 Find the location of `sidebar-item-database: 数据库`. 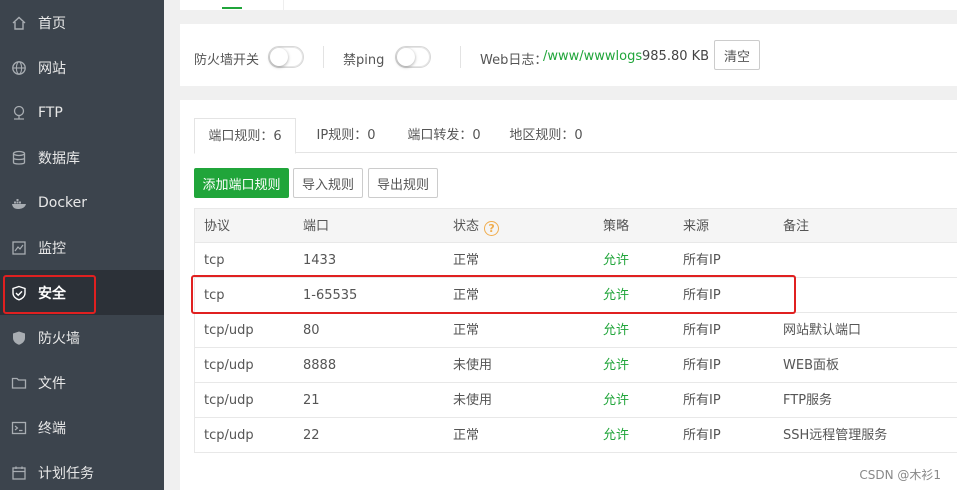

sidebar-item-database: 数据库 is located at coordinates (82, 157).